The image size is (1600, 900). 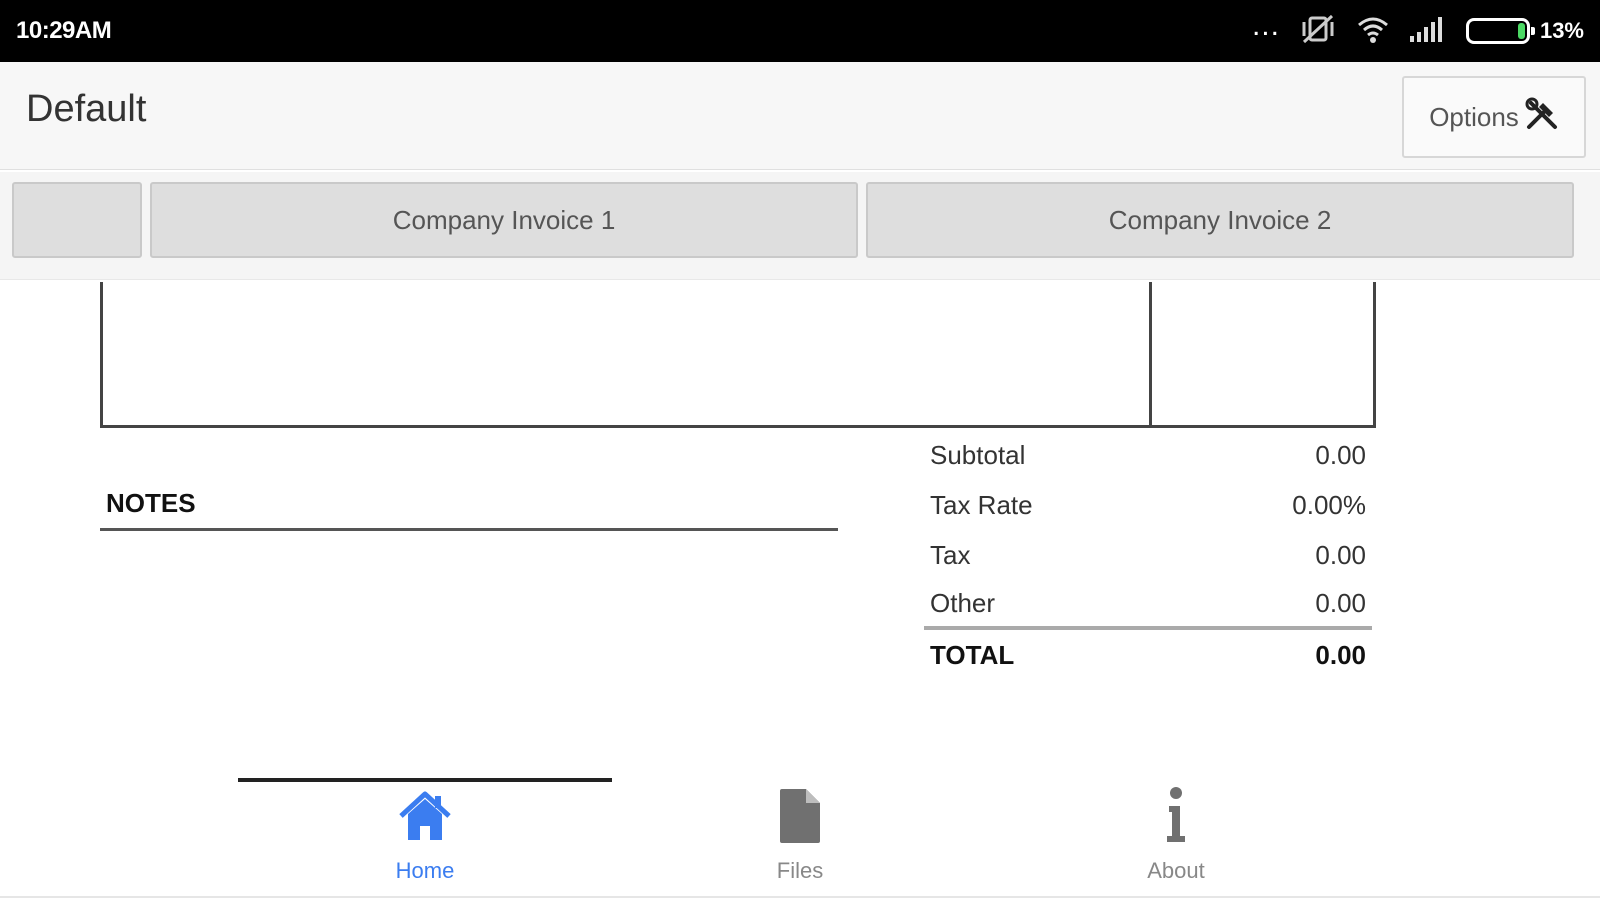 What do you see at coordinates (1340, 554) in the screenshot?
I see `tax-value: 0.00` at bounding box center [1340, 554].